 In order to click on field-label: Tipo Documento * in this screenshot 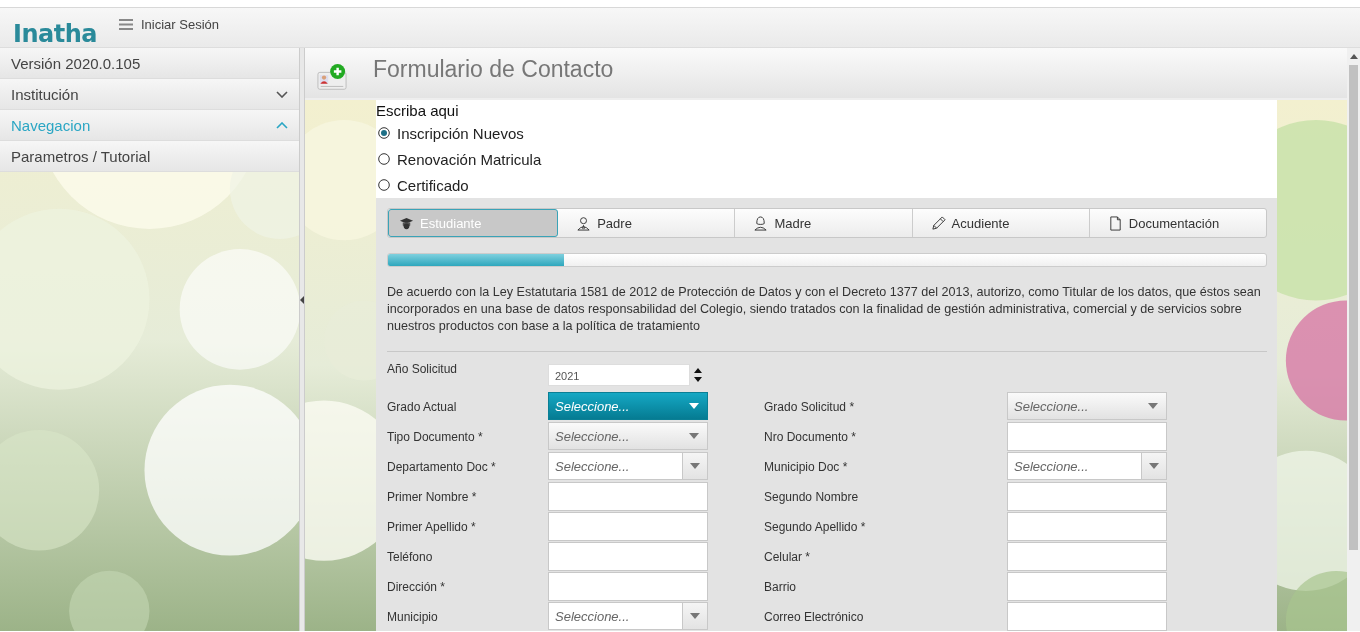, I will do `click(435, 436)`.